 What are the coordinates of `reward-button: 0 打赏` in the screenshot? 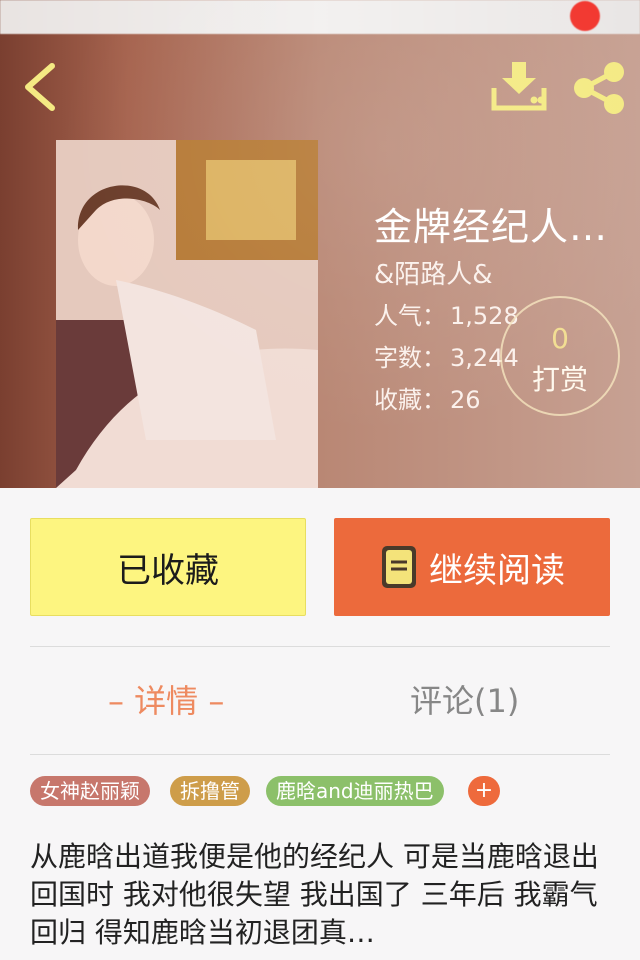 It's located at (560, 356).